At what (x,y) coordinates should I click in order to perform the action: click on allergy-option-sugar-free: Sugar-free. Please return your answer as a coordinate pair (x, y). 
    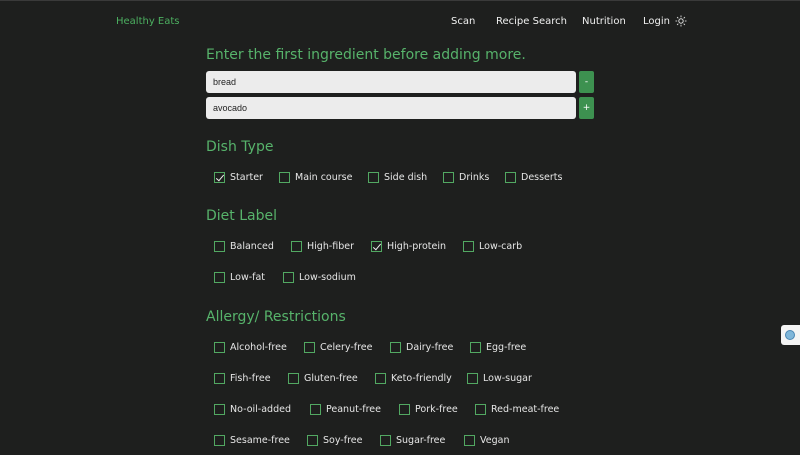
    Looking at the image, I should click on (412, 440).